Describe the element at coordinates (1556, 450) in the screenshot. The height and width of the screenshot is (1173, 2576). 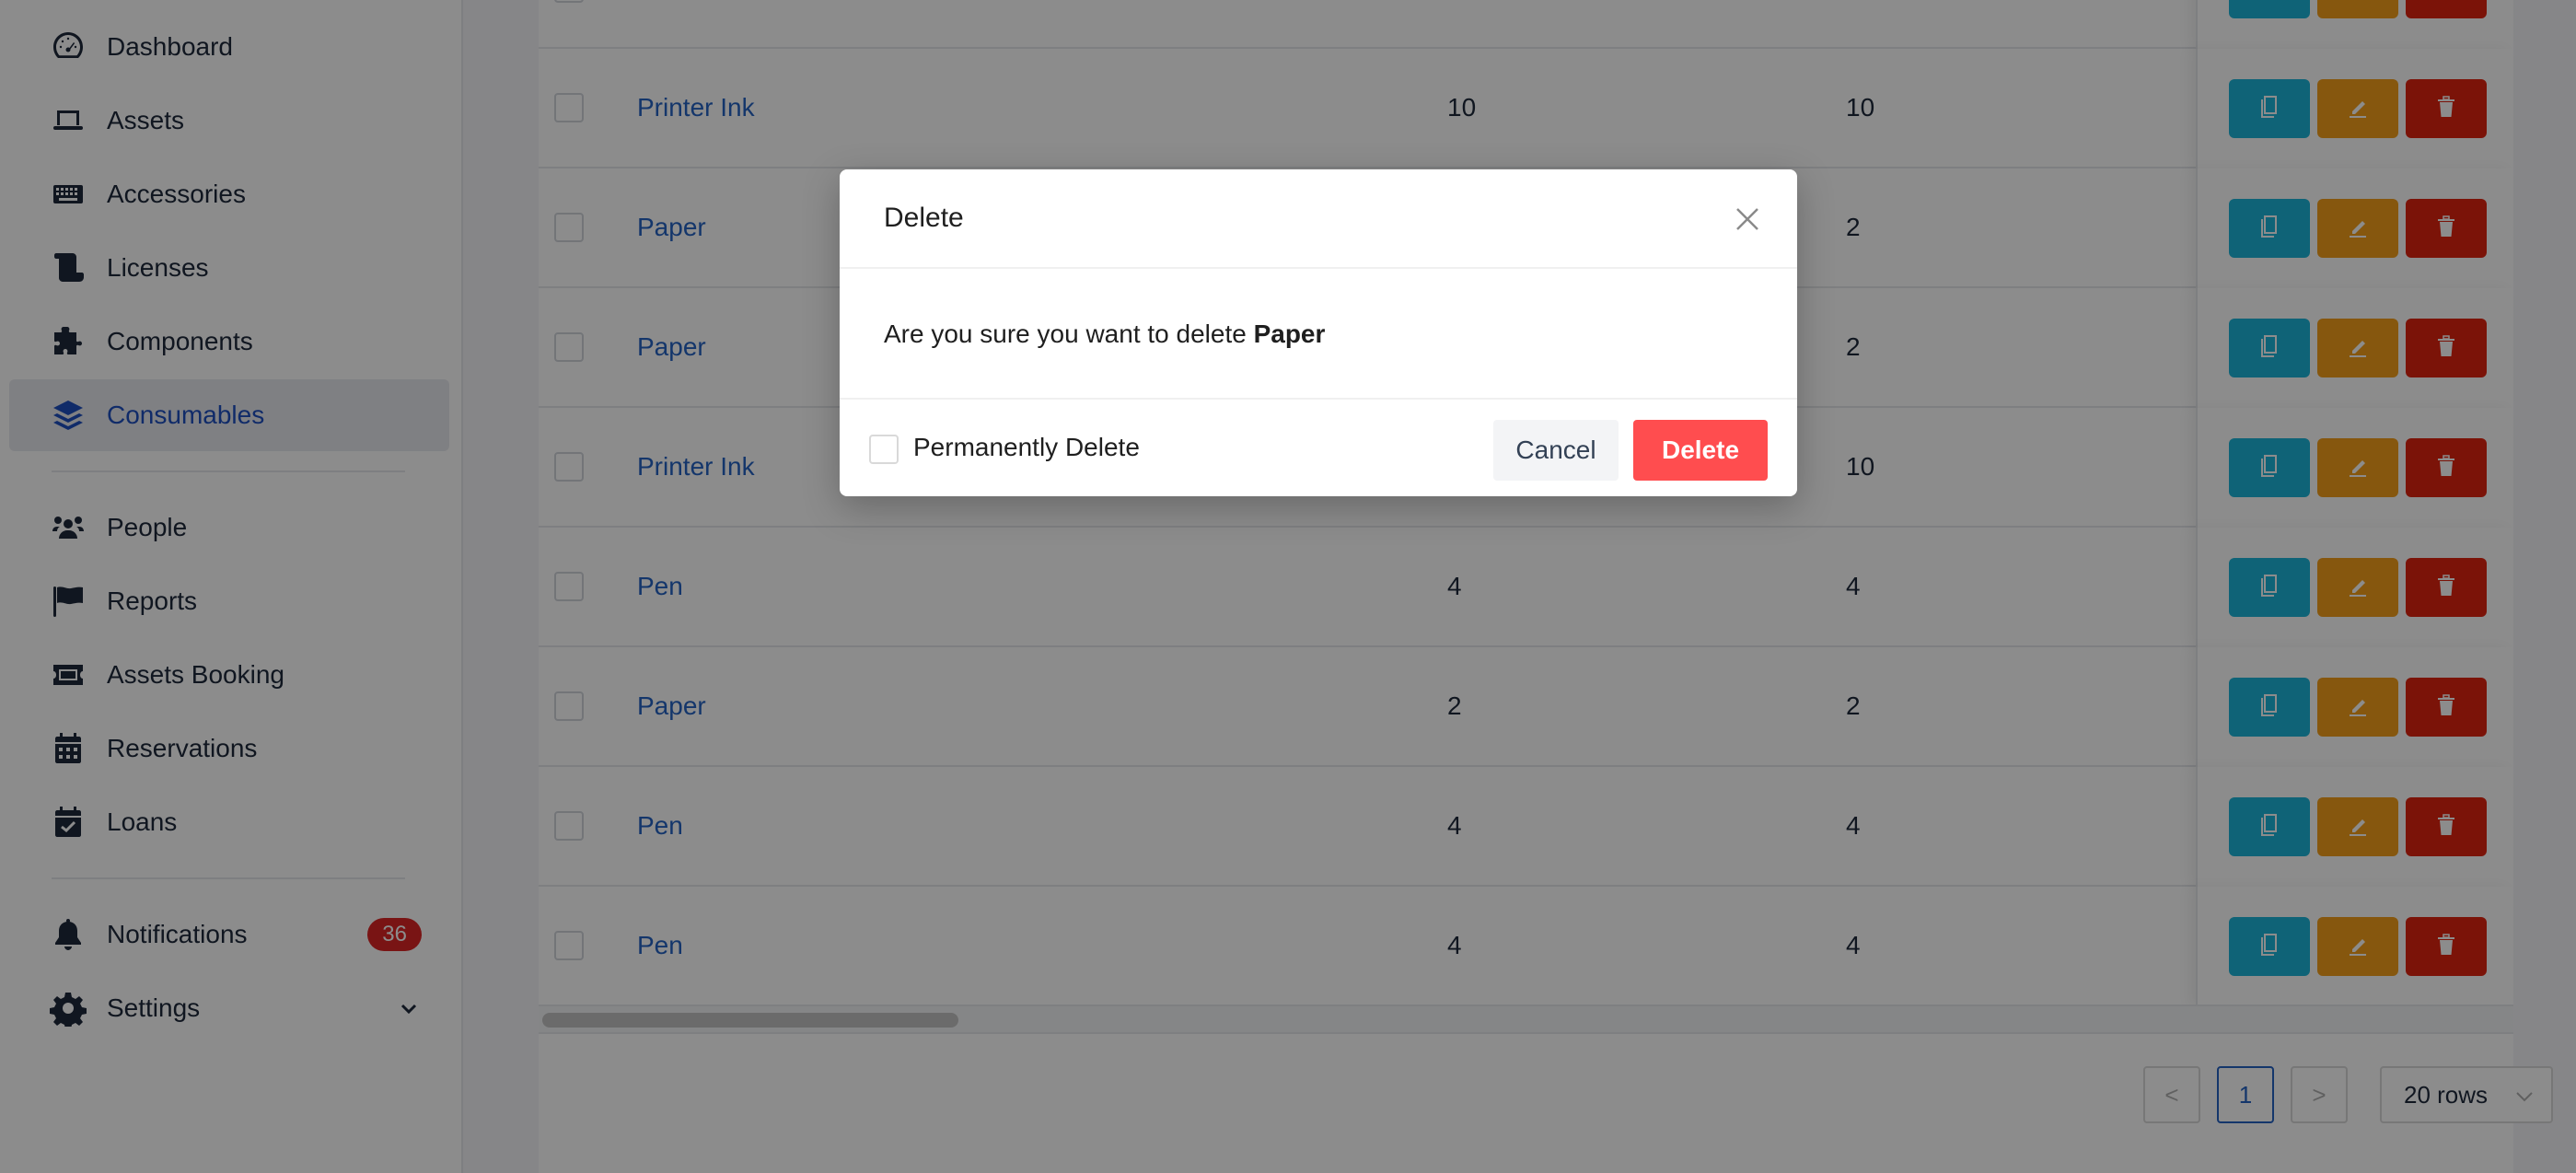
I see `cancel-button: Cancel` at that location.